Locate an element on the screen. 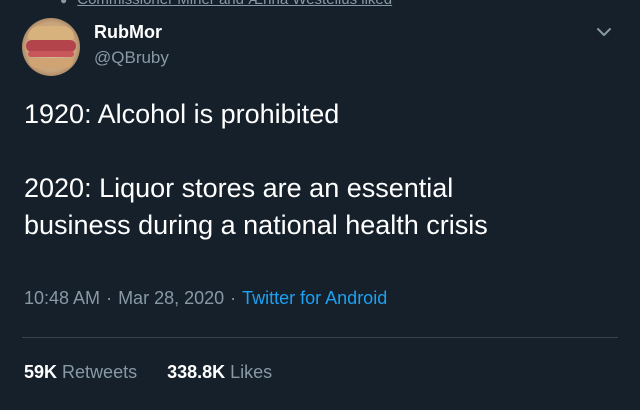 This screenshot has height=410, width=640. retweets-stat: 59K Retweets is located at coordinates (80, 372).